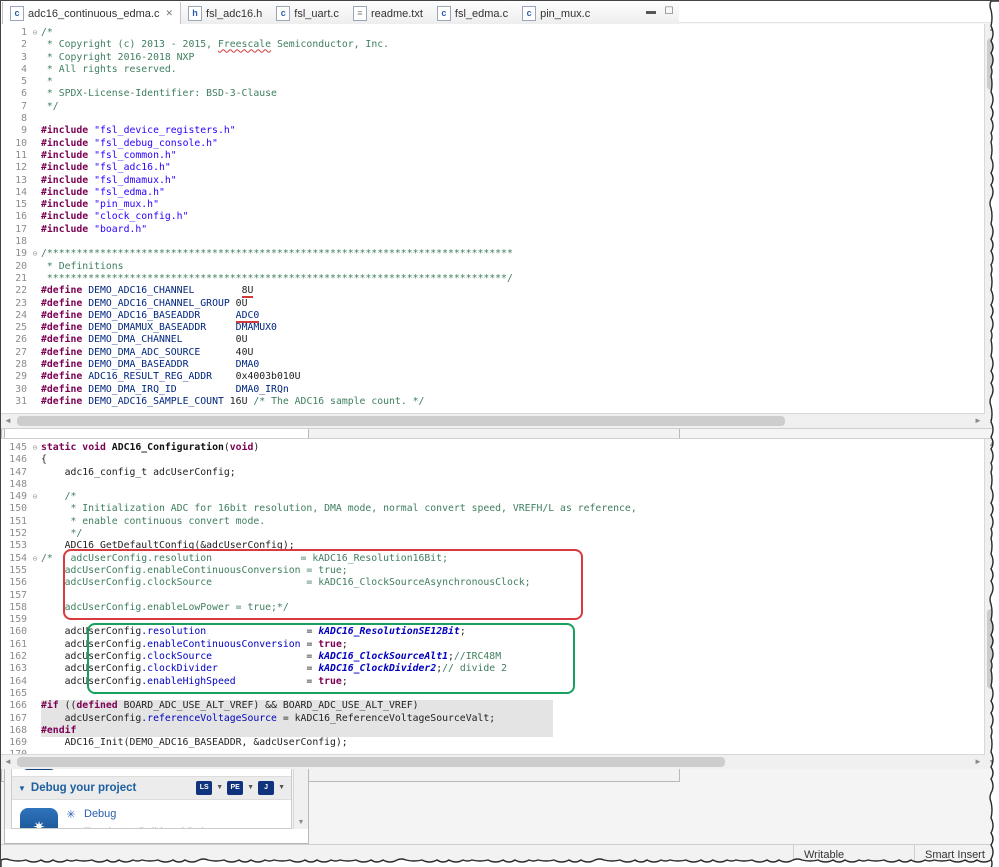  I want to click on code-line-146: 146{, so click(493, 460).